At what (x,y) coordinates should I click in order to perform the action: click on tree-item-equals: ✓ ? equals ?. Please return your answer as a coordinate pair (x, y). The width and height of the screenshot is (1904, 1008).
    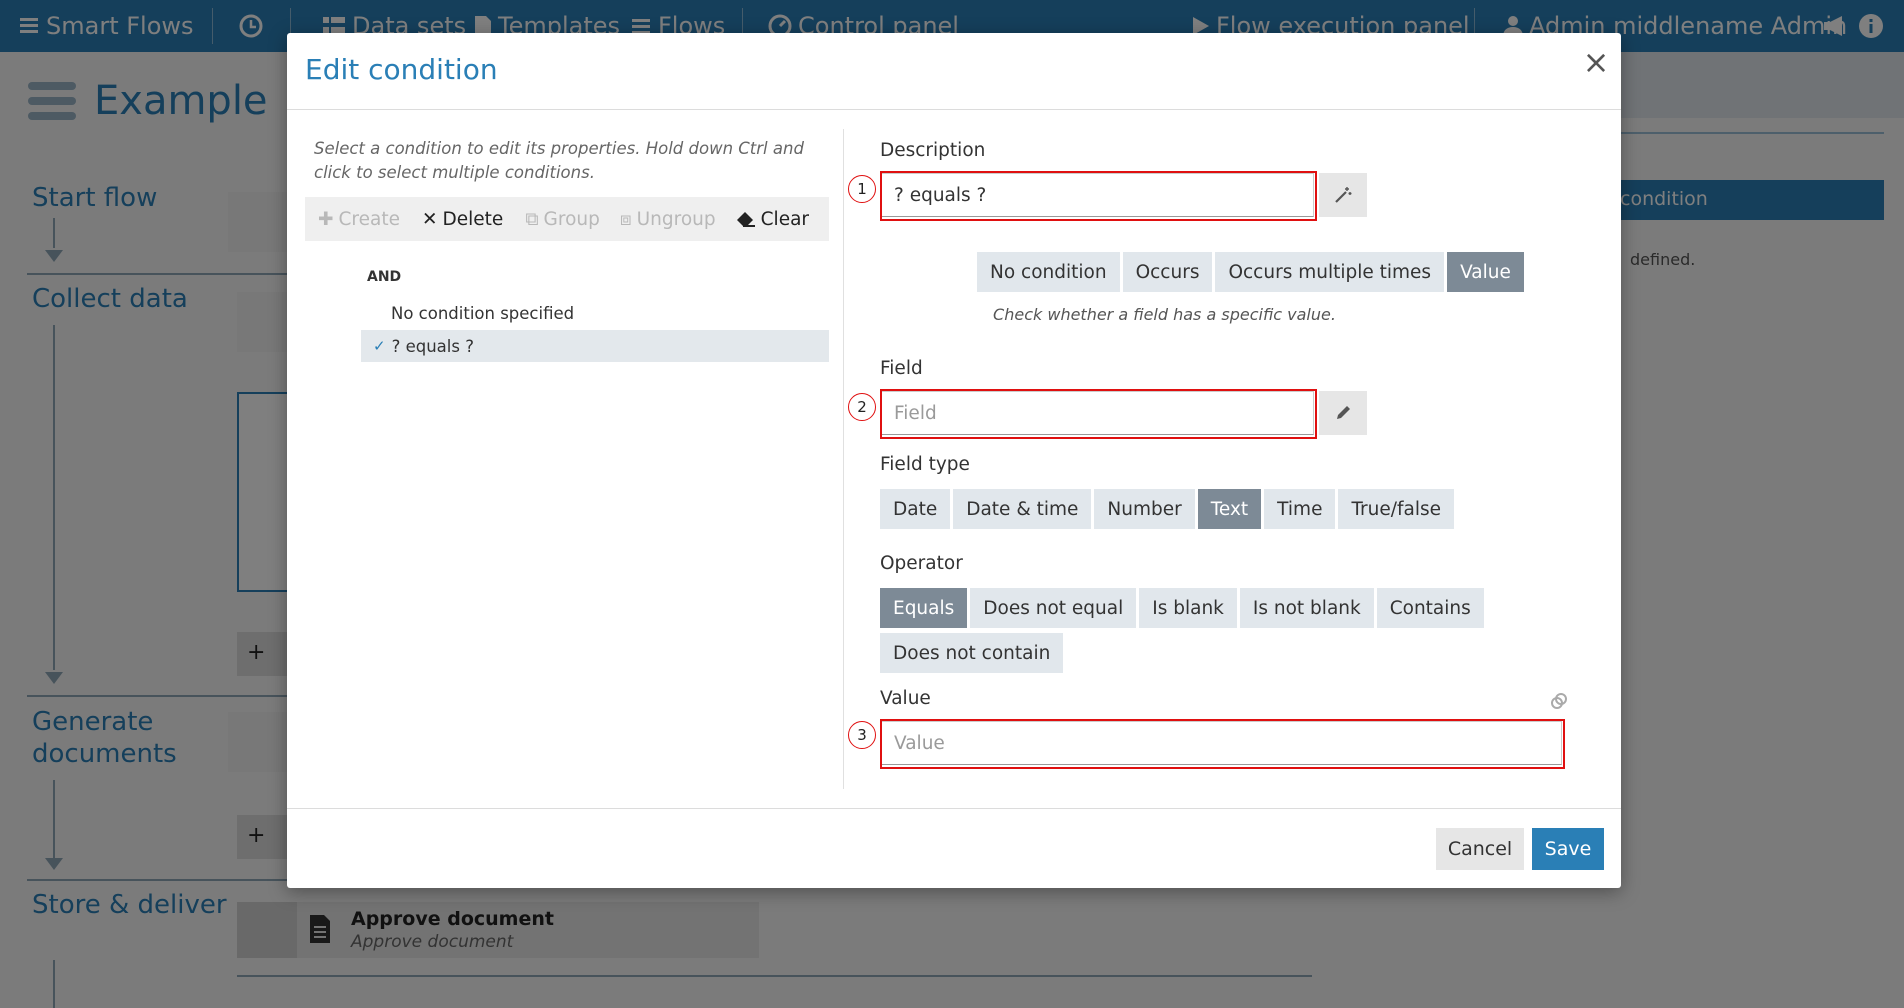
    Looking at the image, I should click on (595, 346).